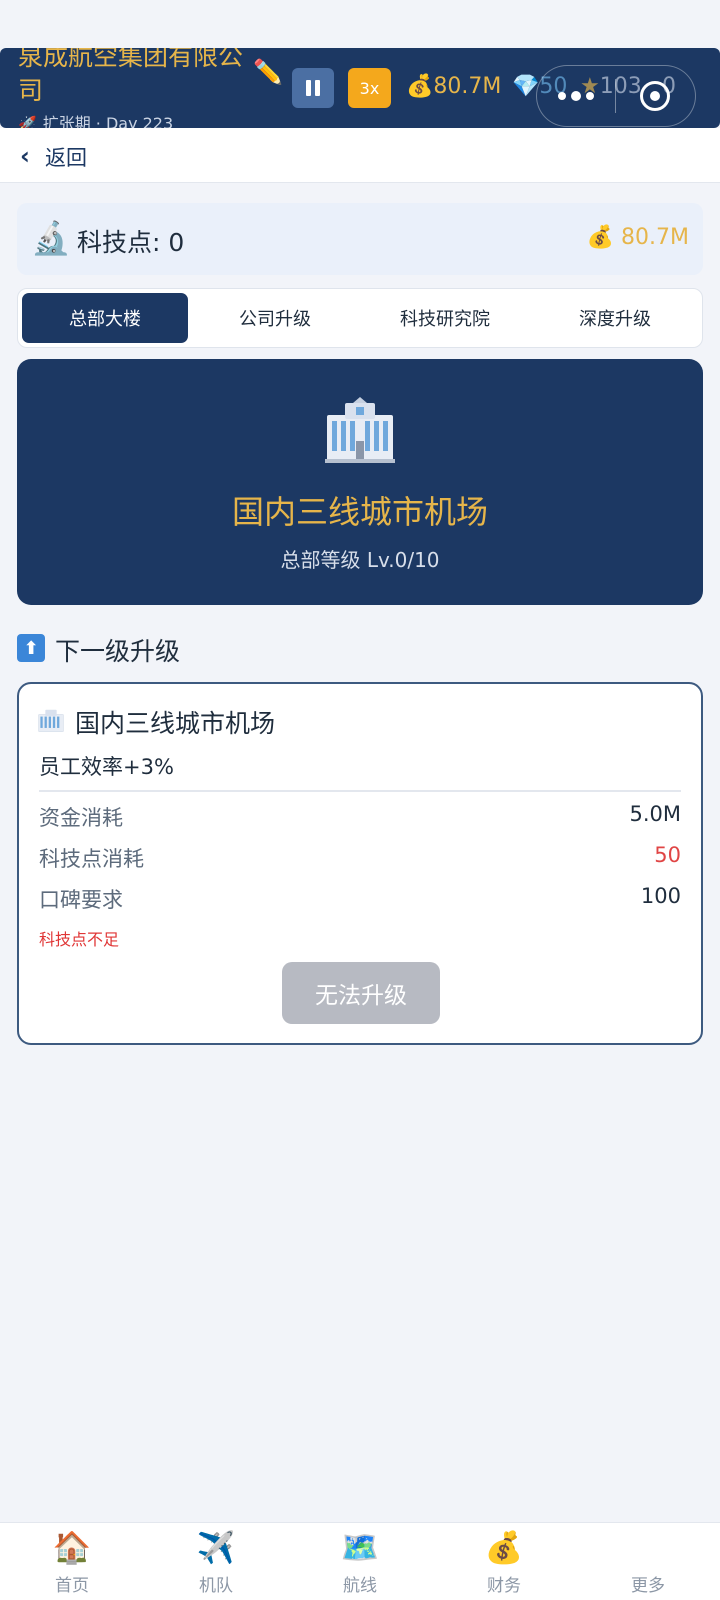 The width and height of the screenshot is (720, 1600). I want to click on tab-headquarters: 总部大楼, so click(105, 318).